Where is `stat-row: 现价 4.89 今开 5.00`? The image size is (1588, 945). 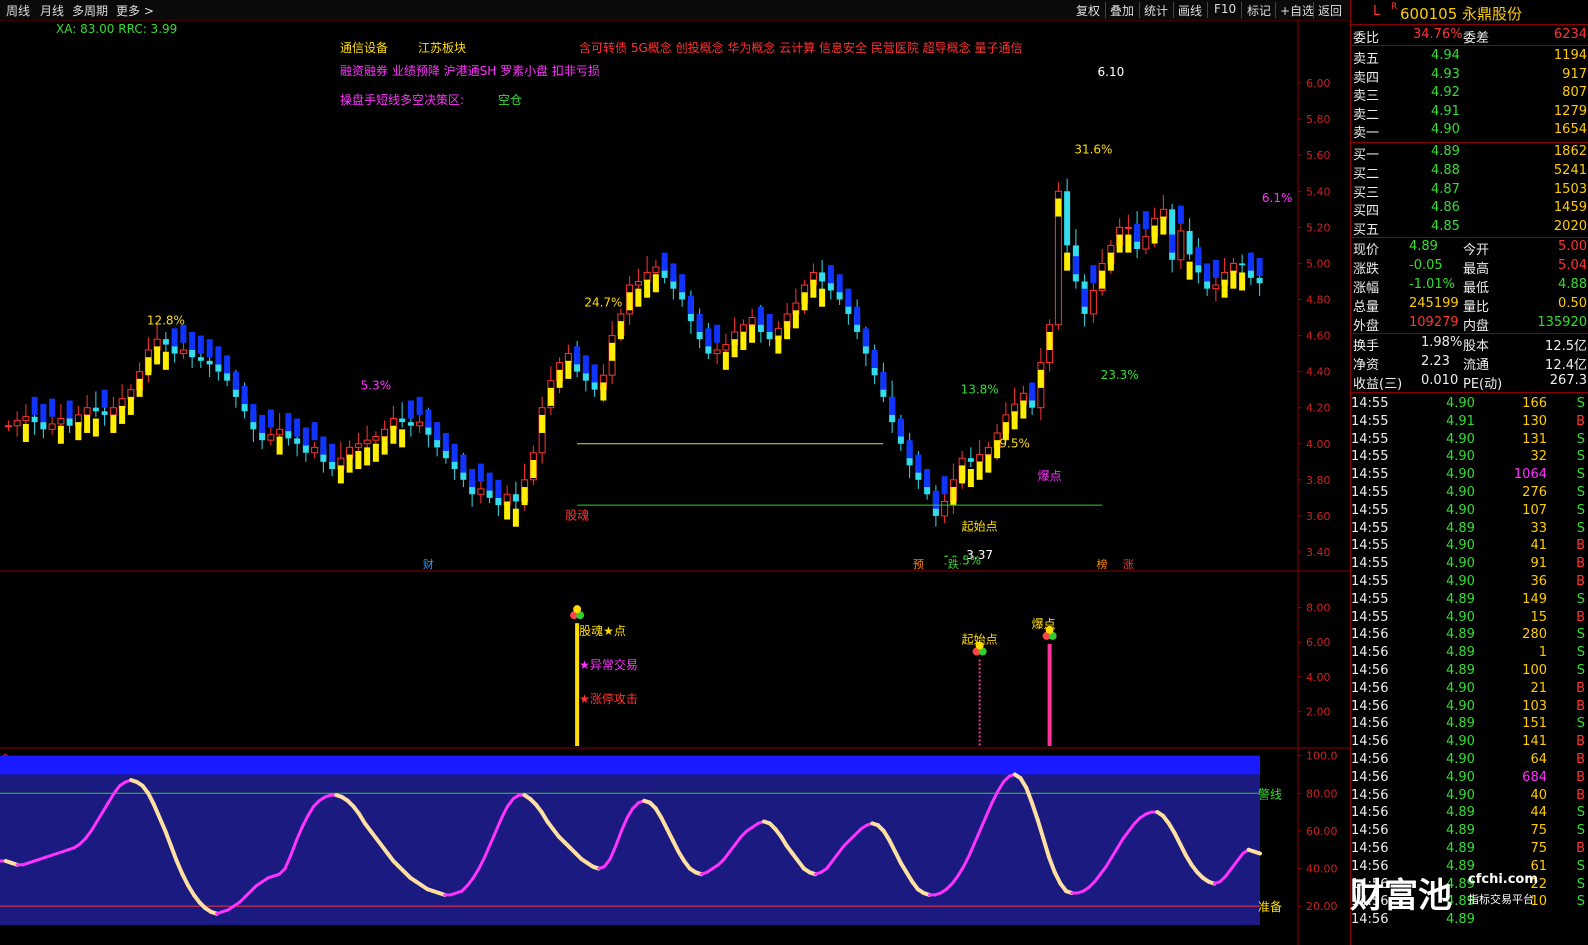
stat-row: 现价 4.89 今开 5.00 is located at coordinates (1469, 248).